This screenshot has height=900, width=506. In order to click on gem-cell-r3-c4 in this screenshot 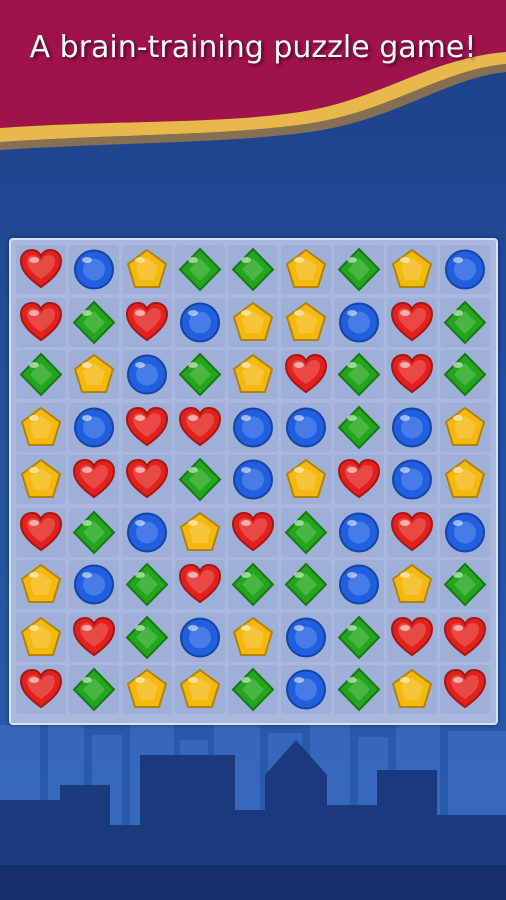, I will do `click(200, 374)`.